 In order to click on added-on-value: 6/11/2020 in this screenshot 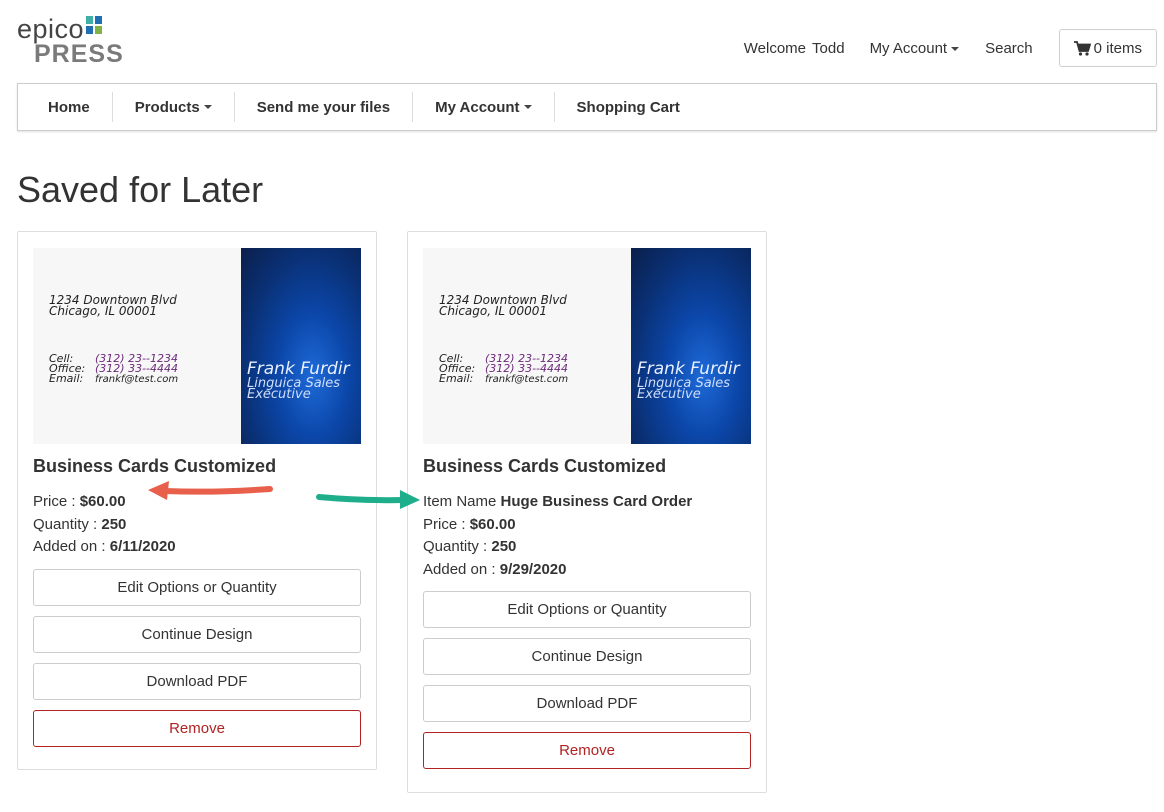, I will do `click(142, 546)`.